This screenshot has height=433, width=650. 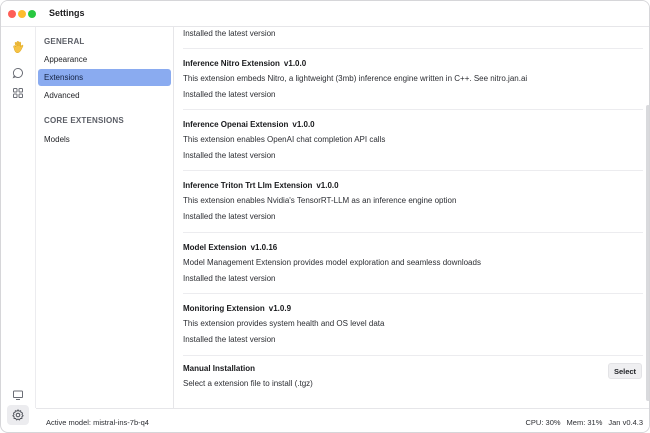 What do you see at coordinates (18, 73) in the screenshot?
I see `chat-icon` at bounding box center [18, 73].